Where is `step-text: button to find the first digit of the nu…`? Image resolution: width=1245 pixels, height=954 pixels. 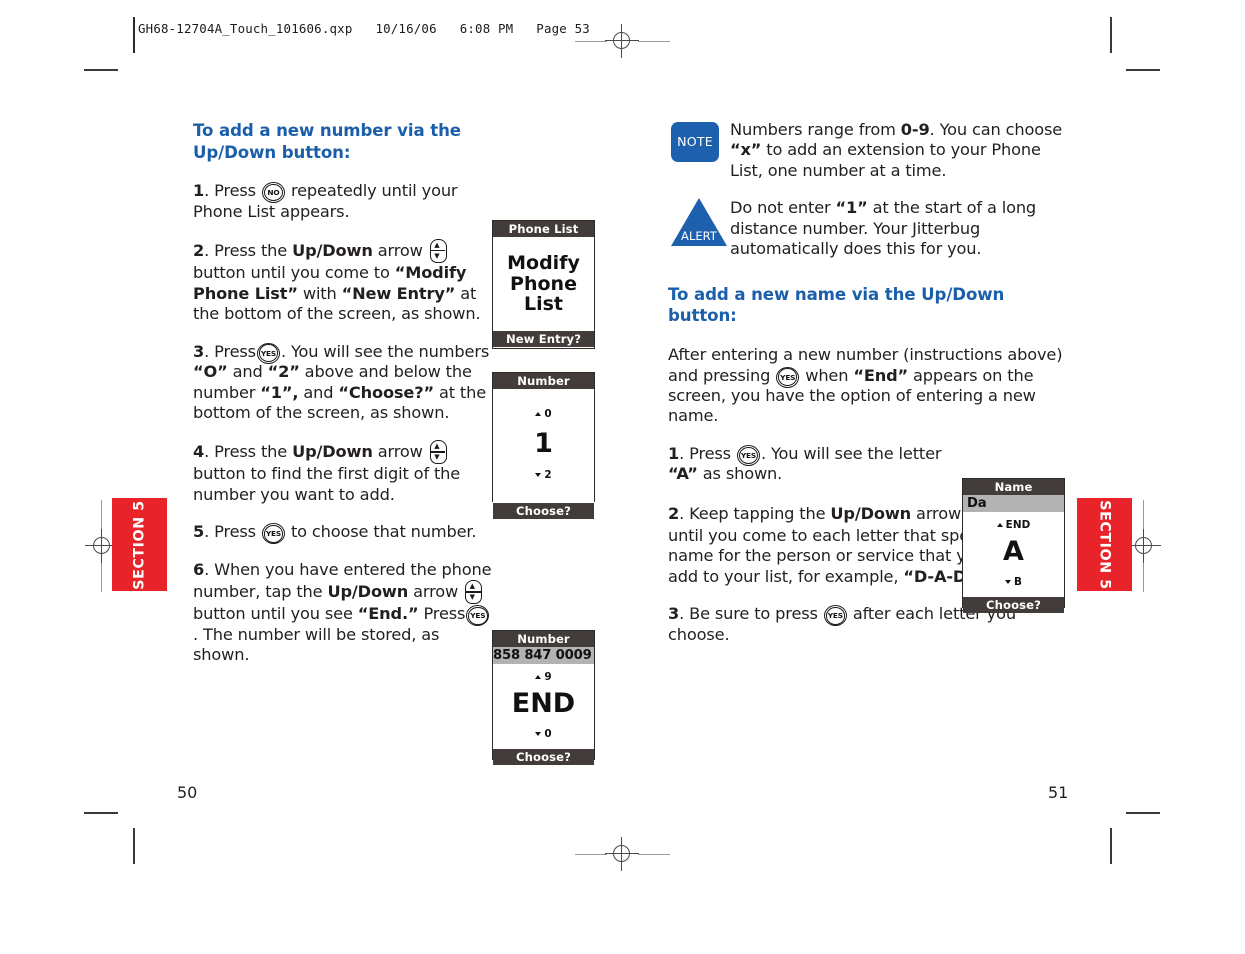 step-text: button to find the first digit of the nu… is located at coordinates (327, 484).